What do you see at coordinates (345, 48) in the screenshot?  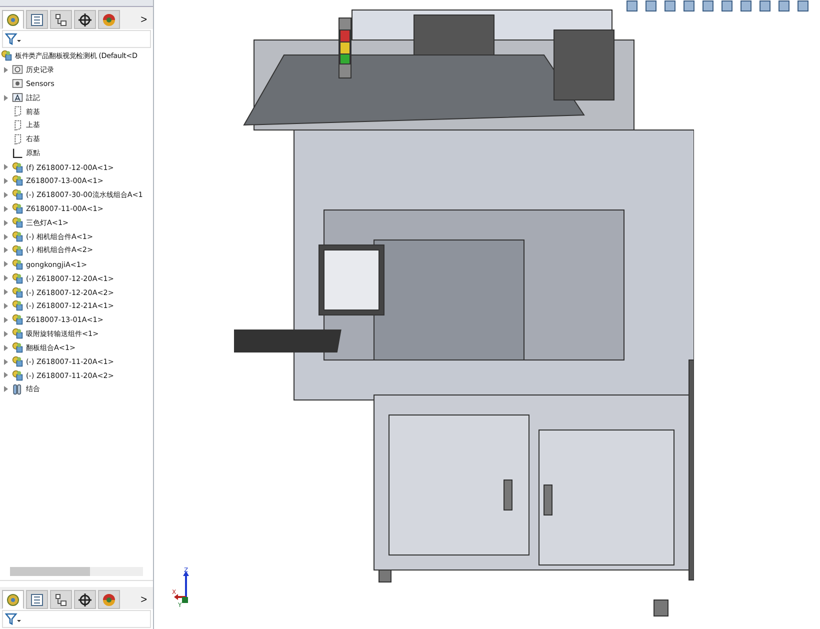 I see `signal-tower-drawing` at bounding box center [345, 48].